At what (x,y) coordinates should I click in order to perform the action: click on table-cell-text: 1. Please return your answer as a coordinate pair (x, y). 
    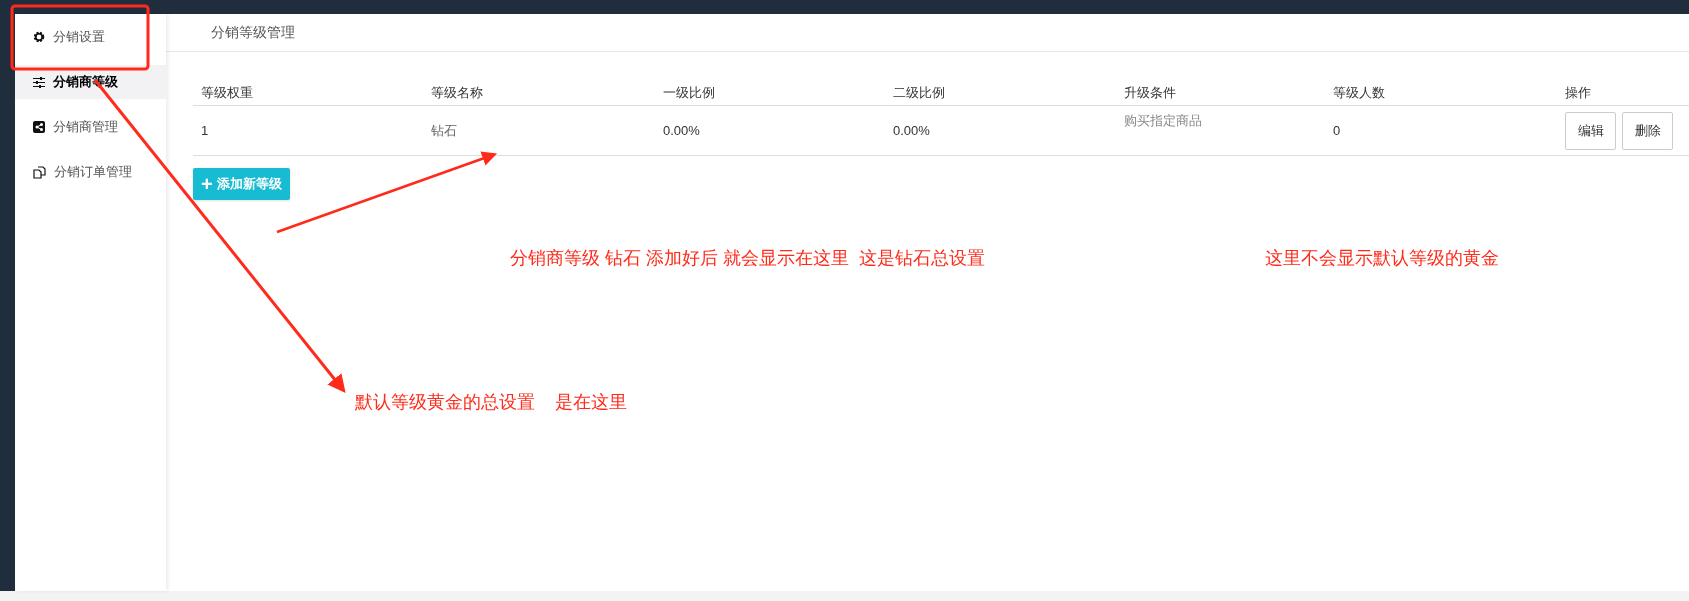
    Looking at the image, I should click on (205, 130).